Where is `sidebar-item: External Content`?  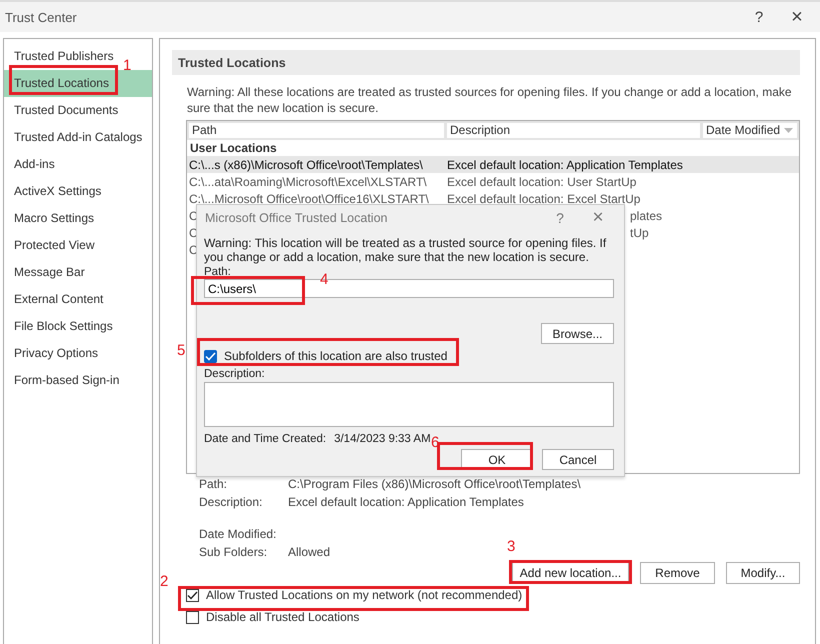
sidebar-item: External Content is located at coordinates (54, 299).